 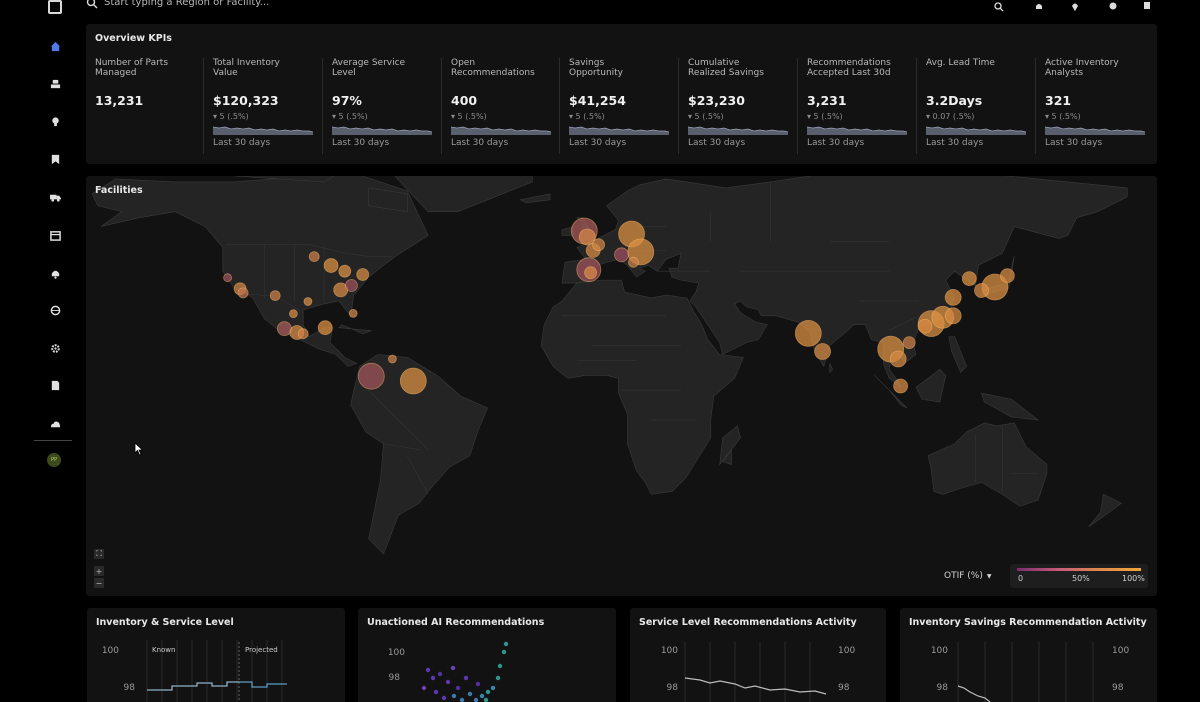 I want to click on kpi-tile: Number of Parts Managed 13,231, so click(x=150, y=108).